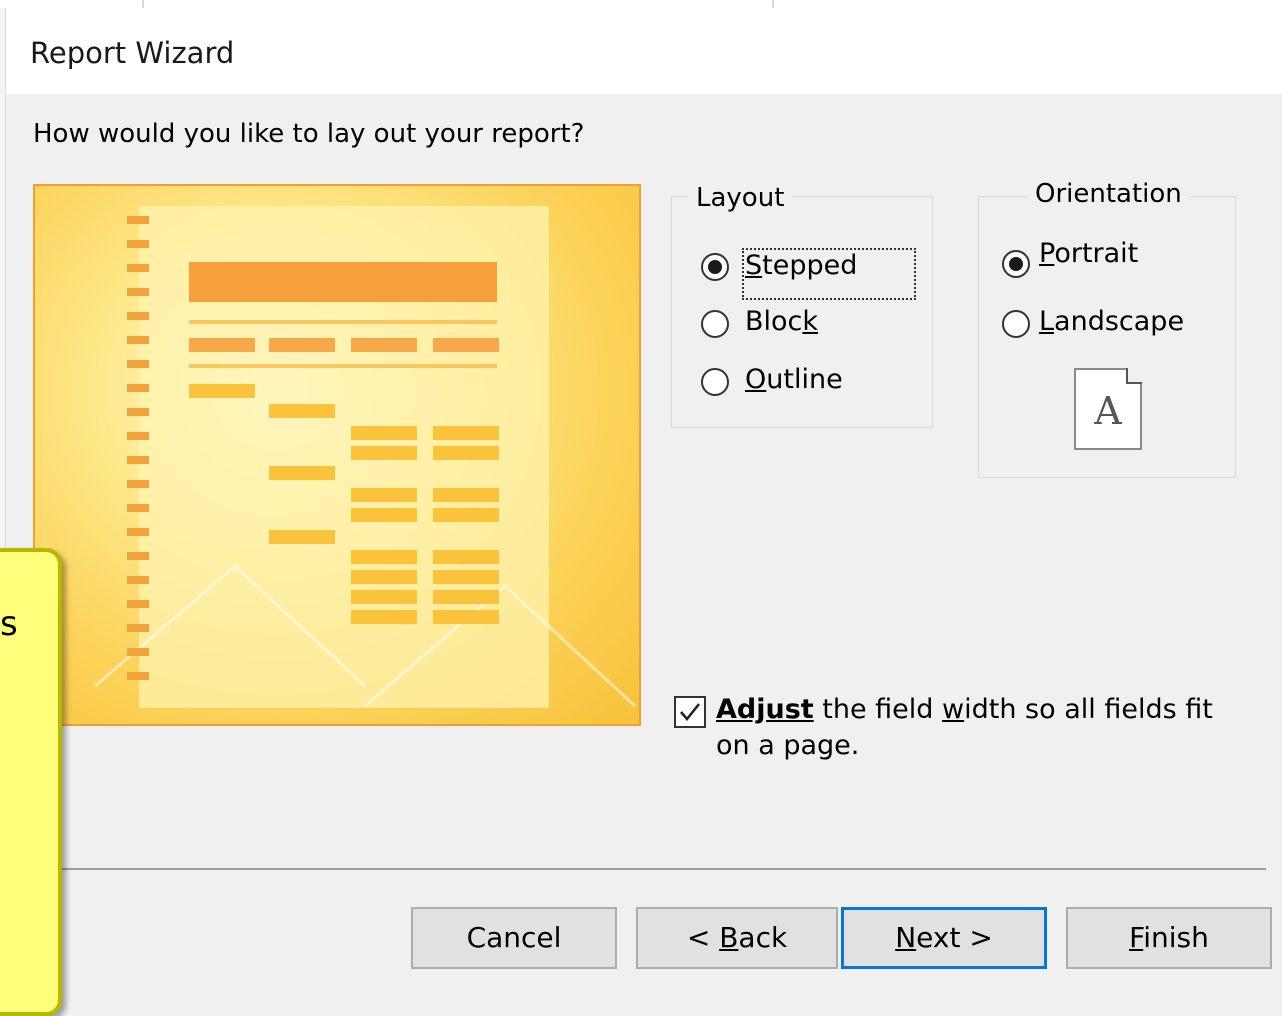  What do you see at coordinates (132, 53) in the screenshot?
I see `window-title: Report Wizard` at bounding box center [132, 53].